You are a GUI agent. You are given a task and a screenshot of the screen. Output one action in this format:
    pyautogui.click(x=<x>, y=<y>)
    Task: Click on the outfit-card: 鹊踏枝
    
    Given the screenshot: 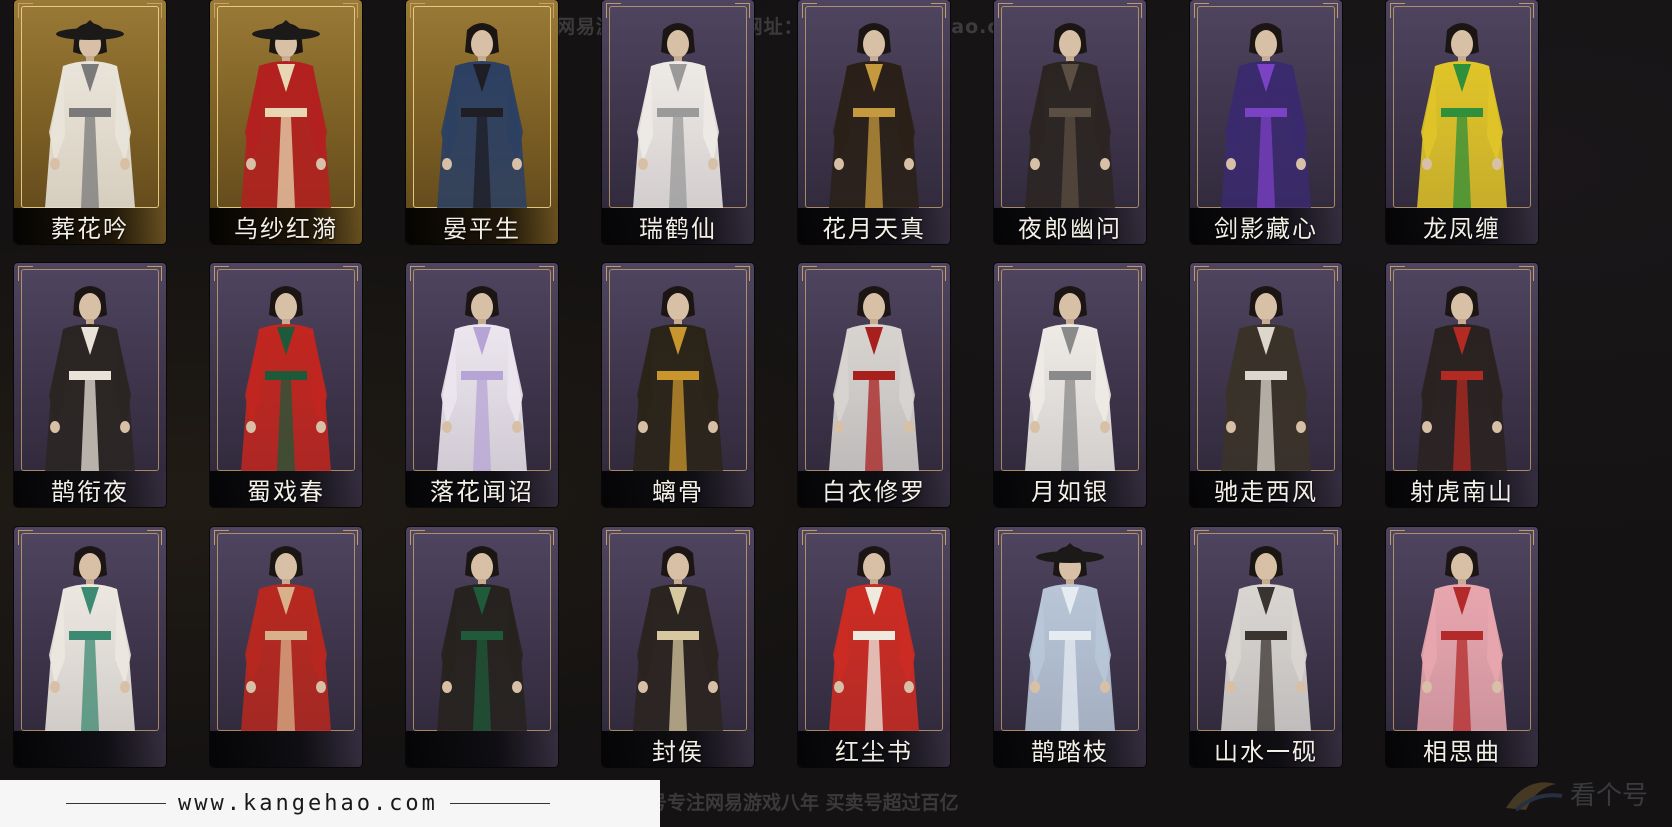 What is the action you would take?
    pyautogui.click(x=1070, y=647)
    